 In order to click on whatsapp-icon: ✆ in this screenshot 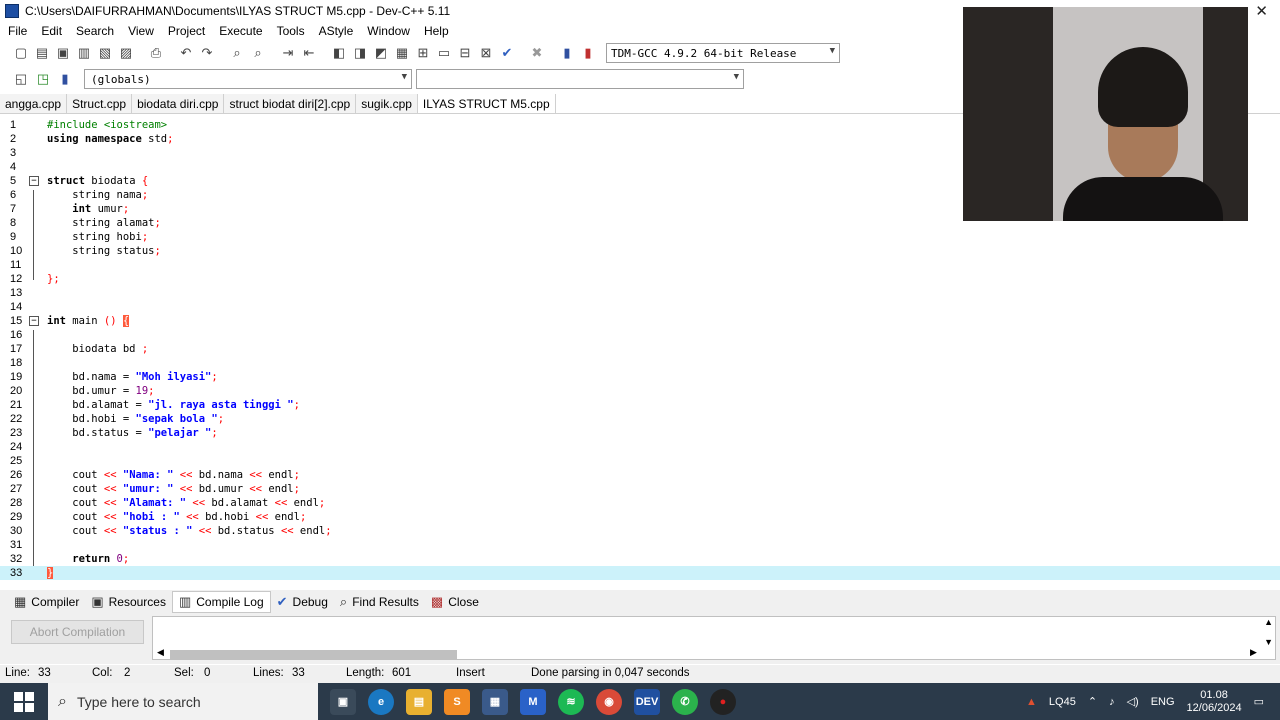, I will do `click(685, 701)`.